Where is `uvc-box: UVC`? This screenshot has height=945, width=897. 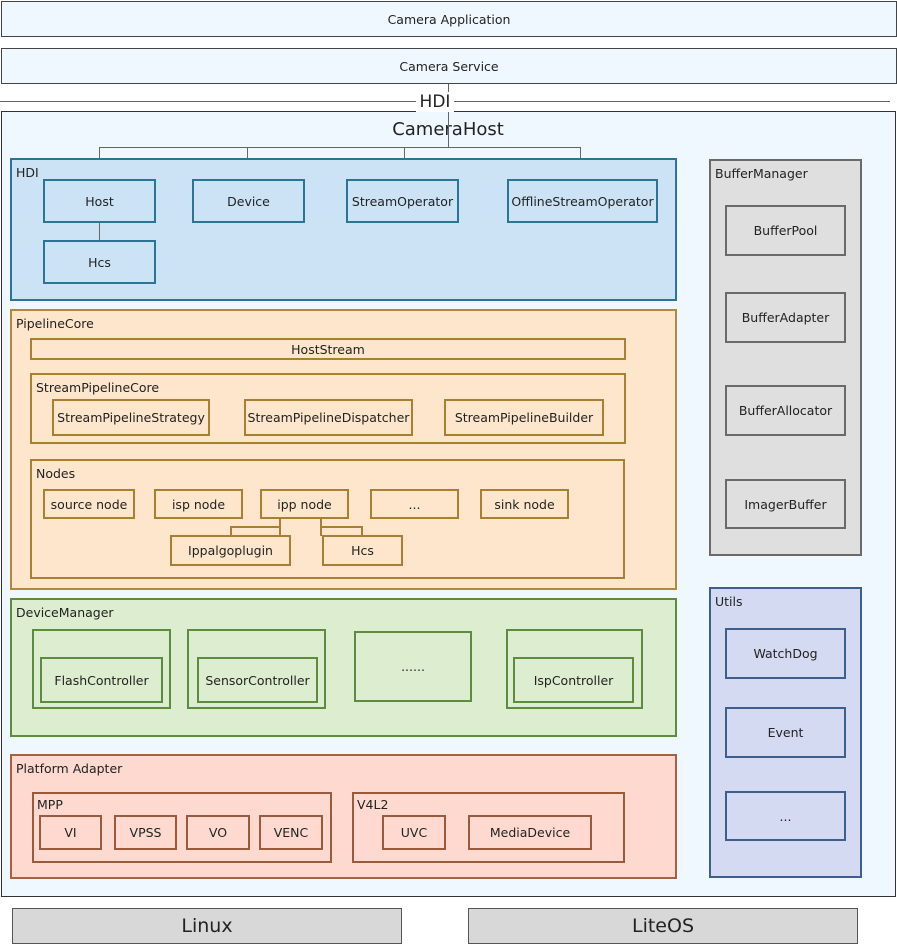
uvc-box: UVC is located at coordinates (414, 832).